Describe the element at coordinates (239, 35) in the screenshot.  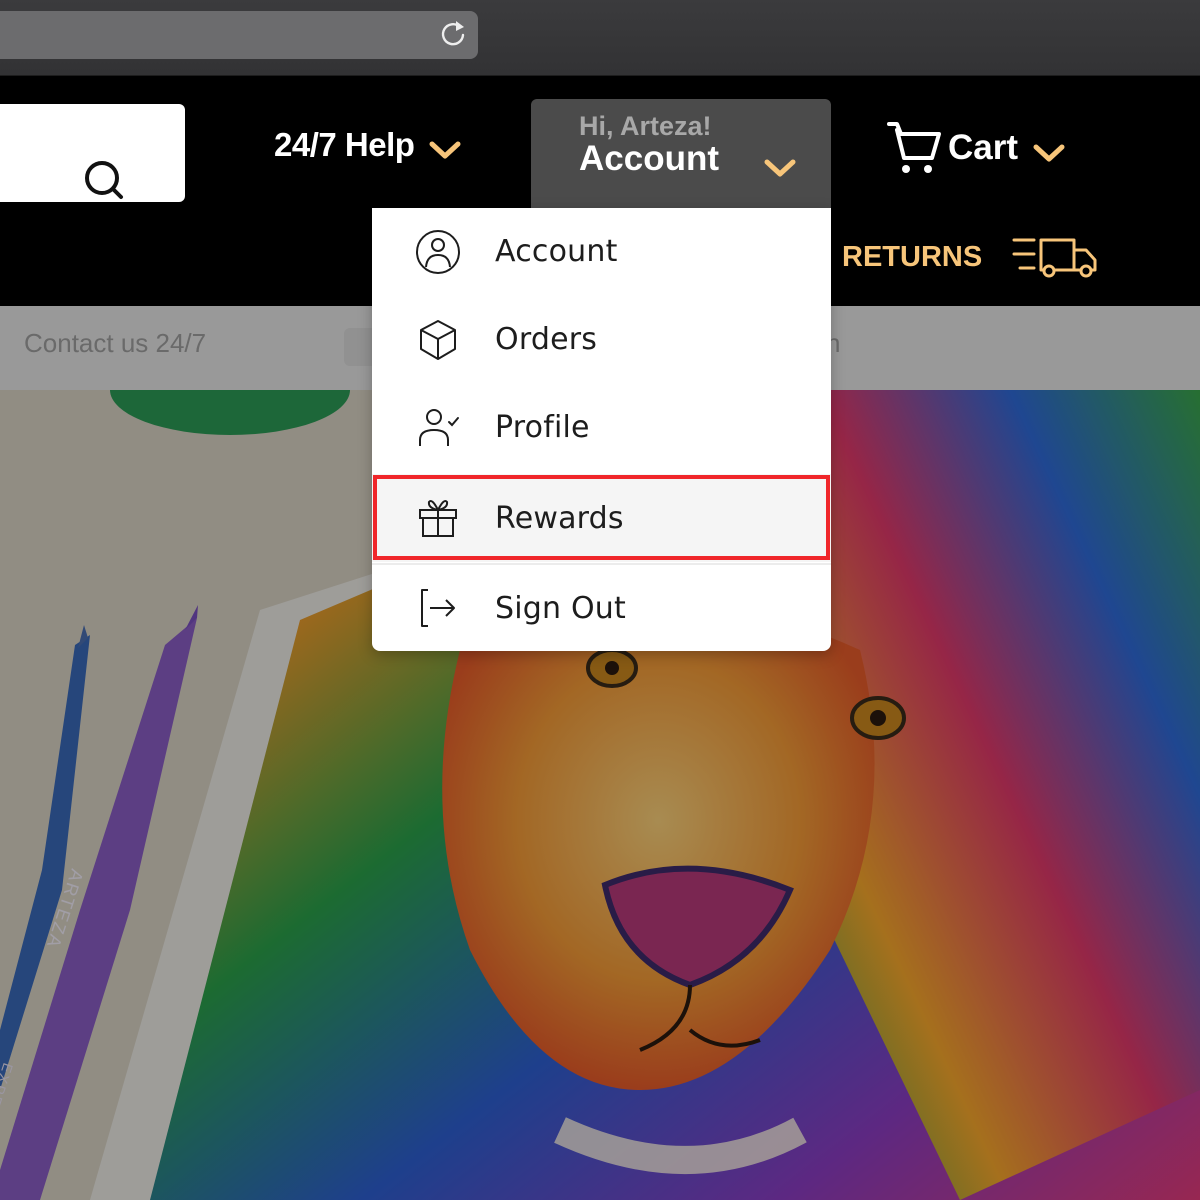
I see `address-bar` at that location.